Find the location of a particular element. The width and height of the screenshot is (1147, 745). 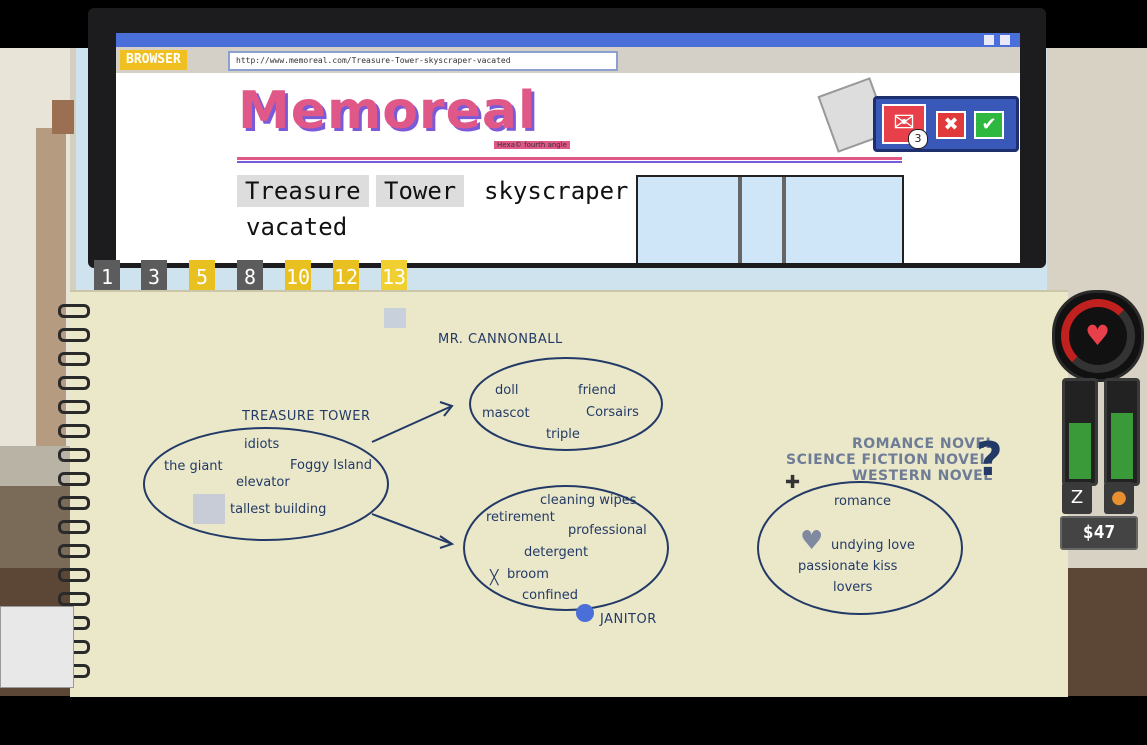

site-subtitle: Hexa© fourth angle is located at coordinates (532, 145).